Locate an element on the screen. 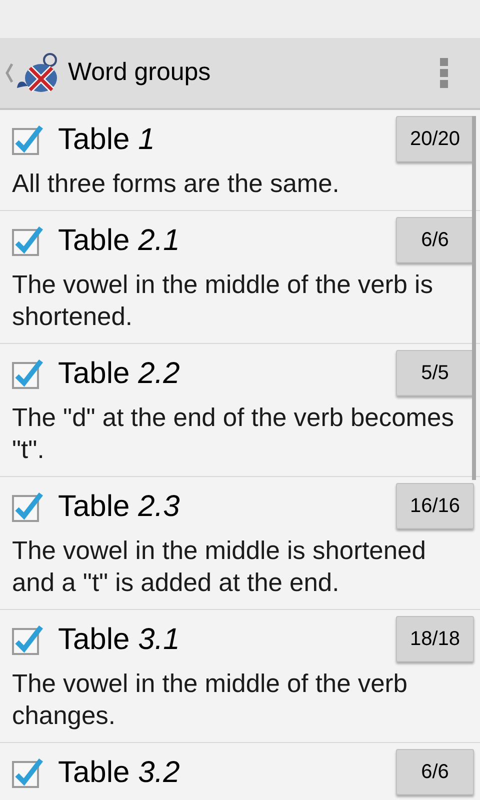 The image size is (480, 800). count-button: 18/18 is located at coordinates (435, 639).